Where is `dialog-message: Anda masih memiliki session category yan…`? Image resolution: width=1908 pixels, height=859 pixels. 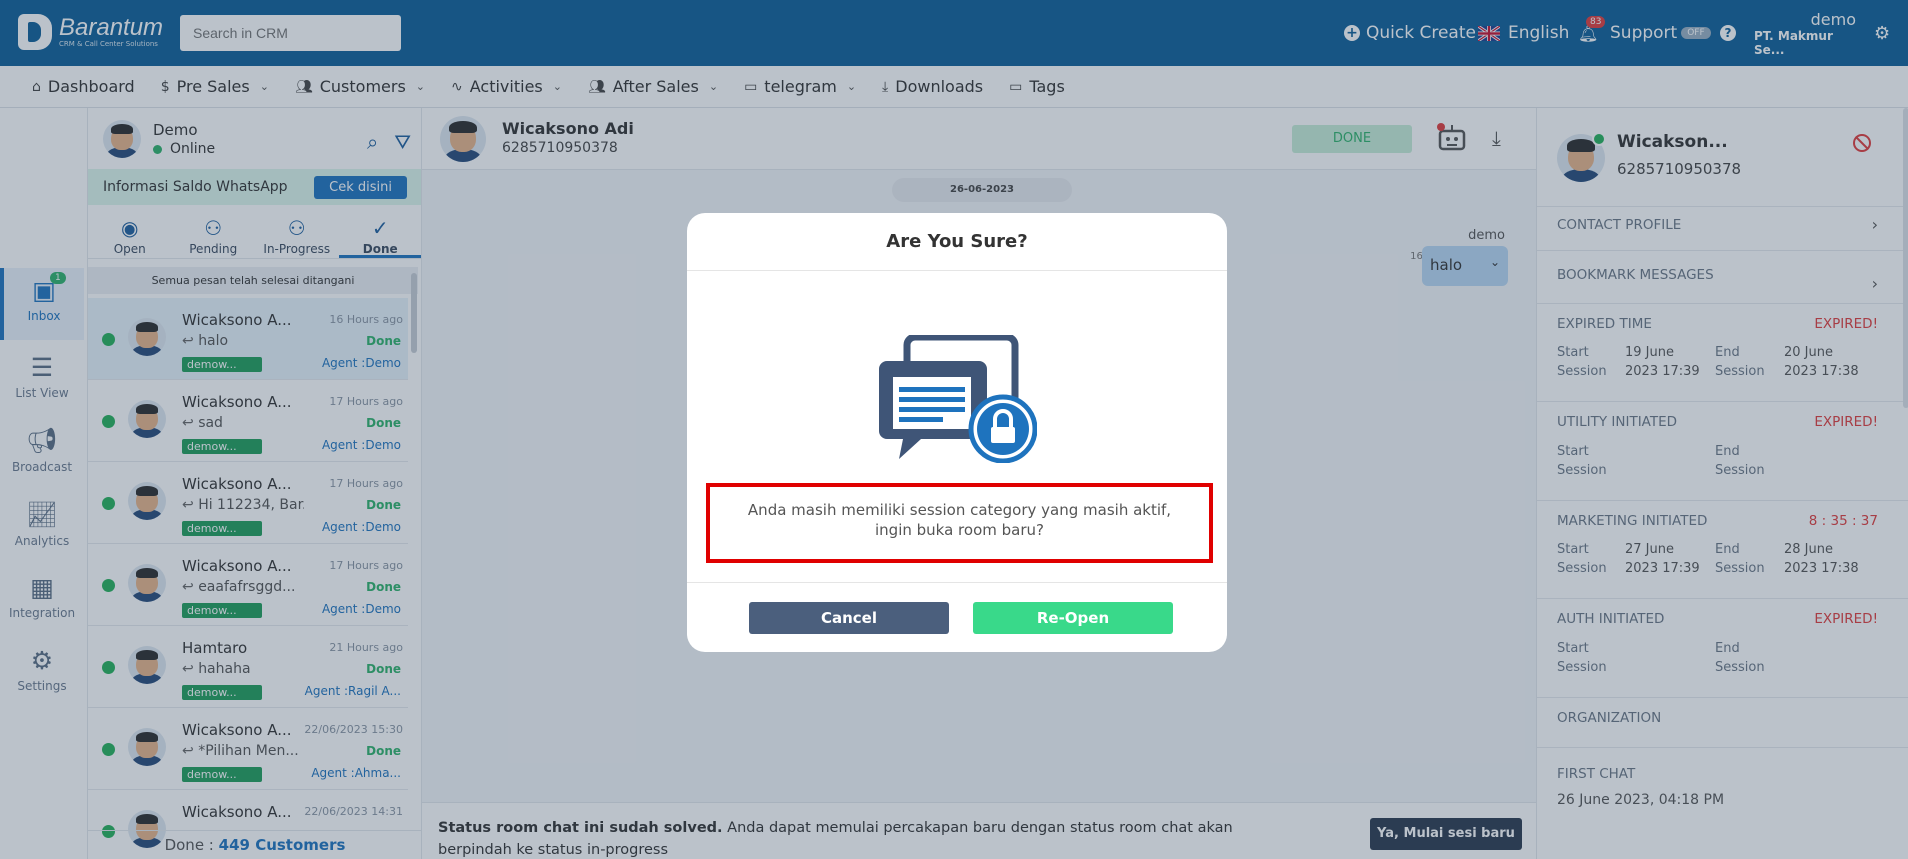
dialog-message: Anda masih memiliki session category yan… is located at coordinates (959, 523).